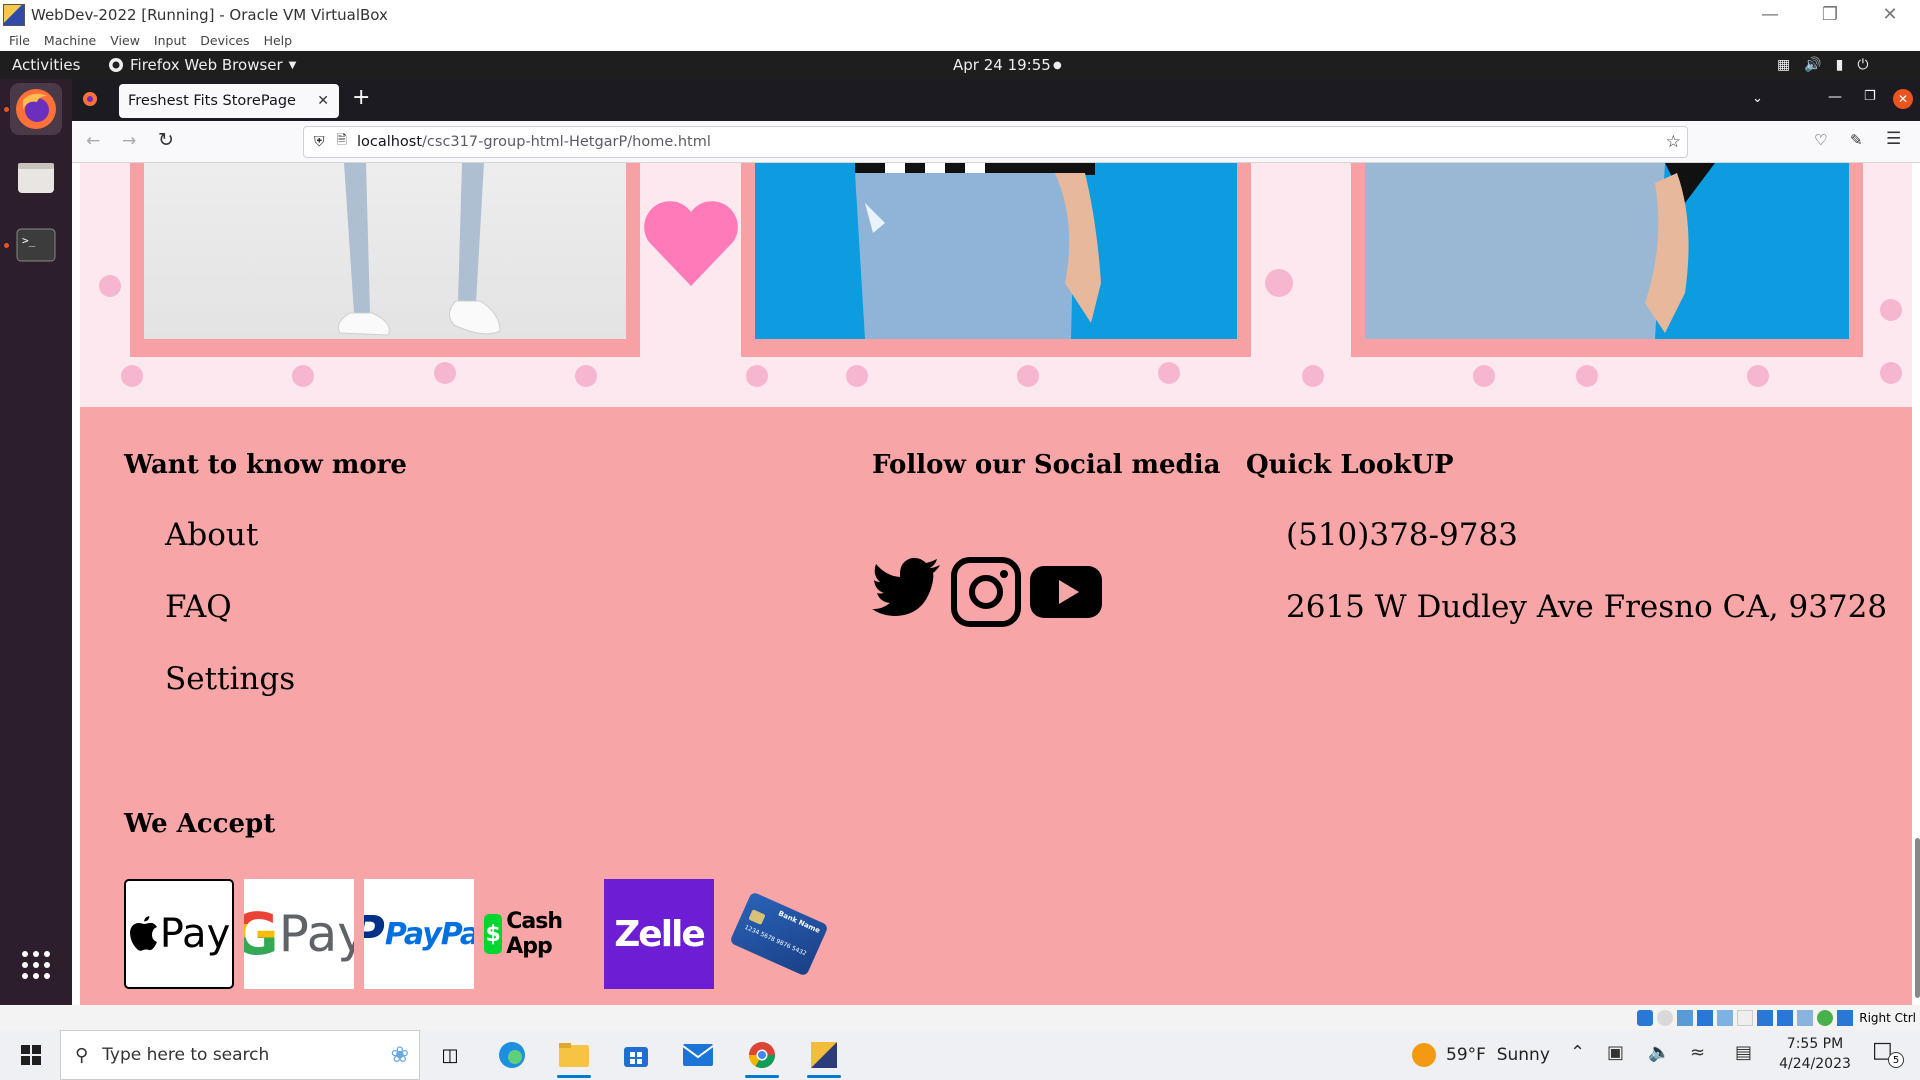  Describe the element at coordinates (1903, 99) in the screenshot. I see `ff-close-button: ✕` at that location.